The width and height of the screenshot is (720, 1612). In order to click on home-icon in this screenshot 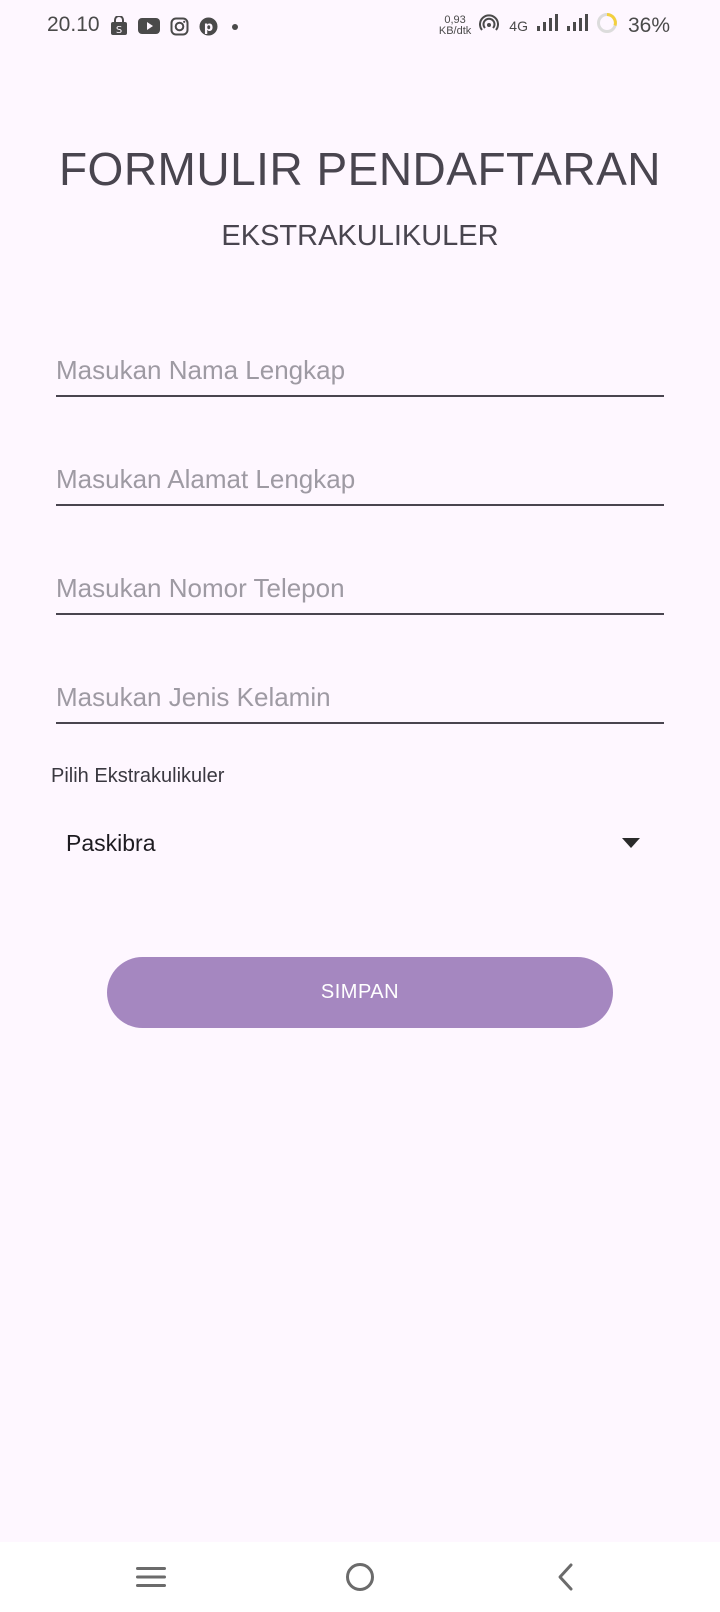, I will do `click(360, 1577)`.